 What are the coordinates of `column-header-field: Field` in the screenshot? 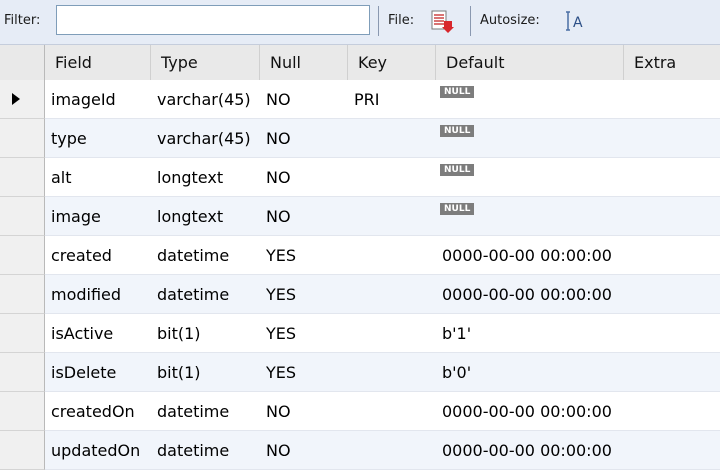 It's located at (98, 62).